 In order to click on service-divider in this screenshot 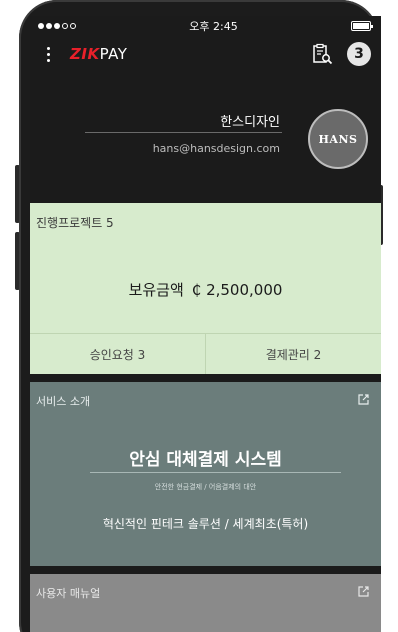, I will do `click(215, 472)`.